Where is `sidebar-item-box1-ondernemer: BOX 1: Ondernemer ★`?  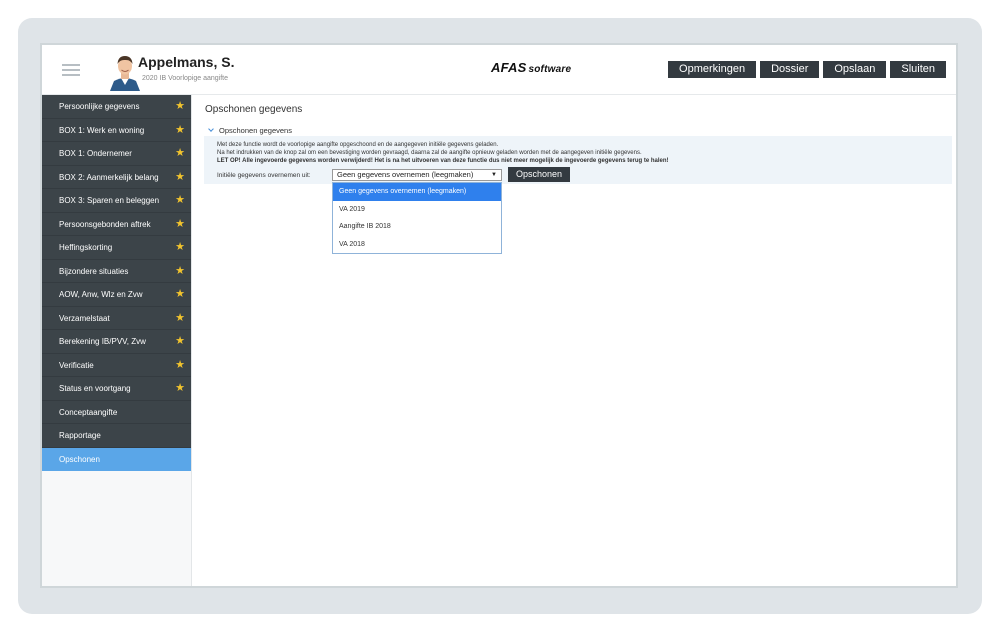
sidebar-item-box1-ondernemer: BOX 1: Ondernemer ★ is located at coordinates (116, 154).